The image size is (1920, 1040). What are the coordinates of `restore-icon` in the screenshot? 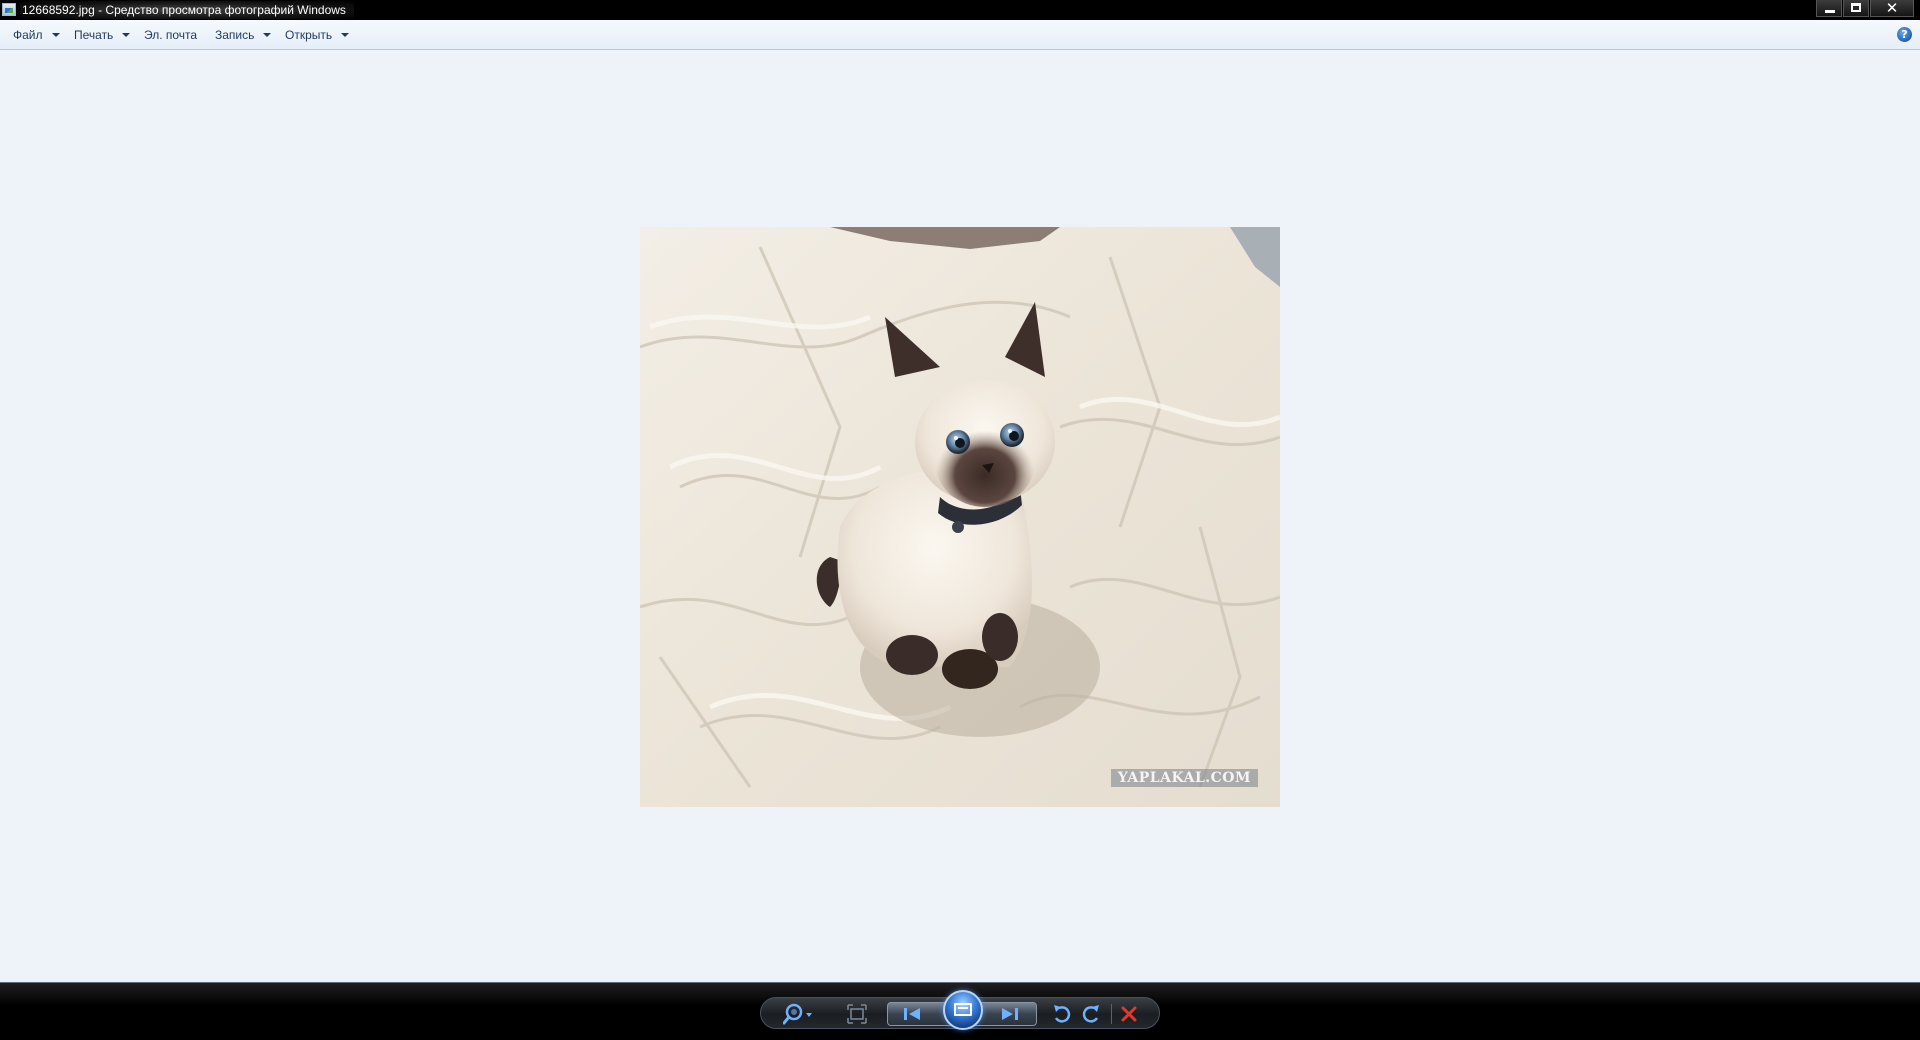 It's located at (1856, 7).